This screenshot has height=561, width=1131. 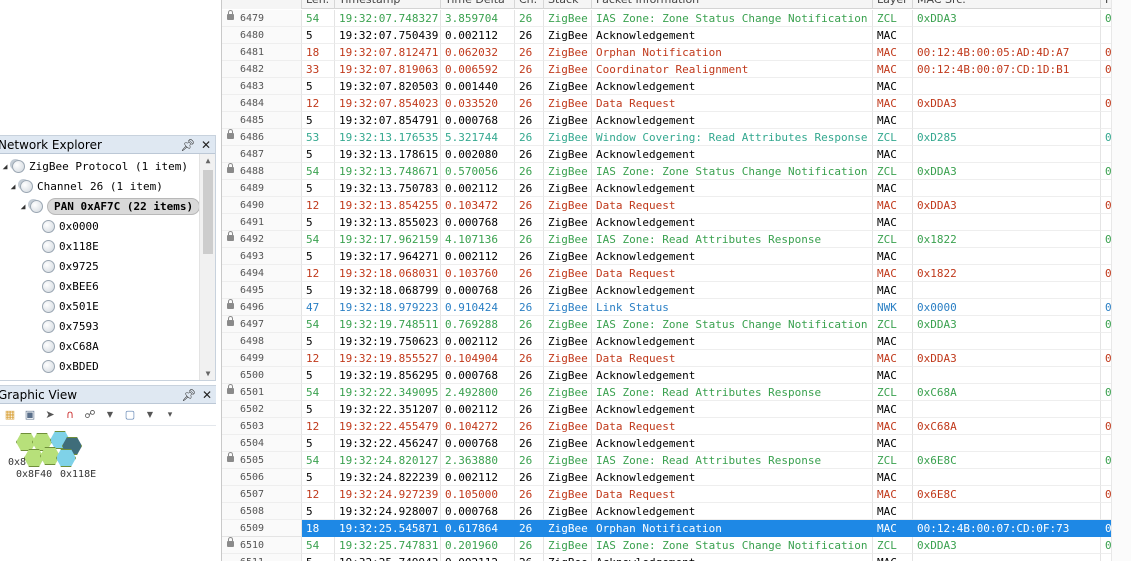 What do you see at coordinates (262, 4) in the screenshot?
I see `column-header-index` at bounding box center [262, 4].